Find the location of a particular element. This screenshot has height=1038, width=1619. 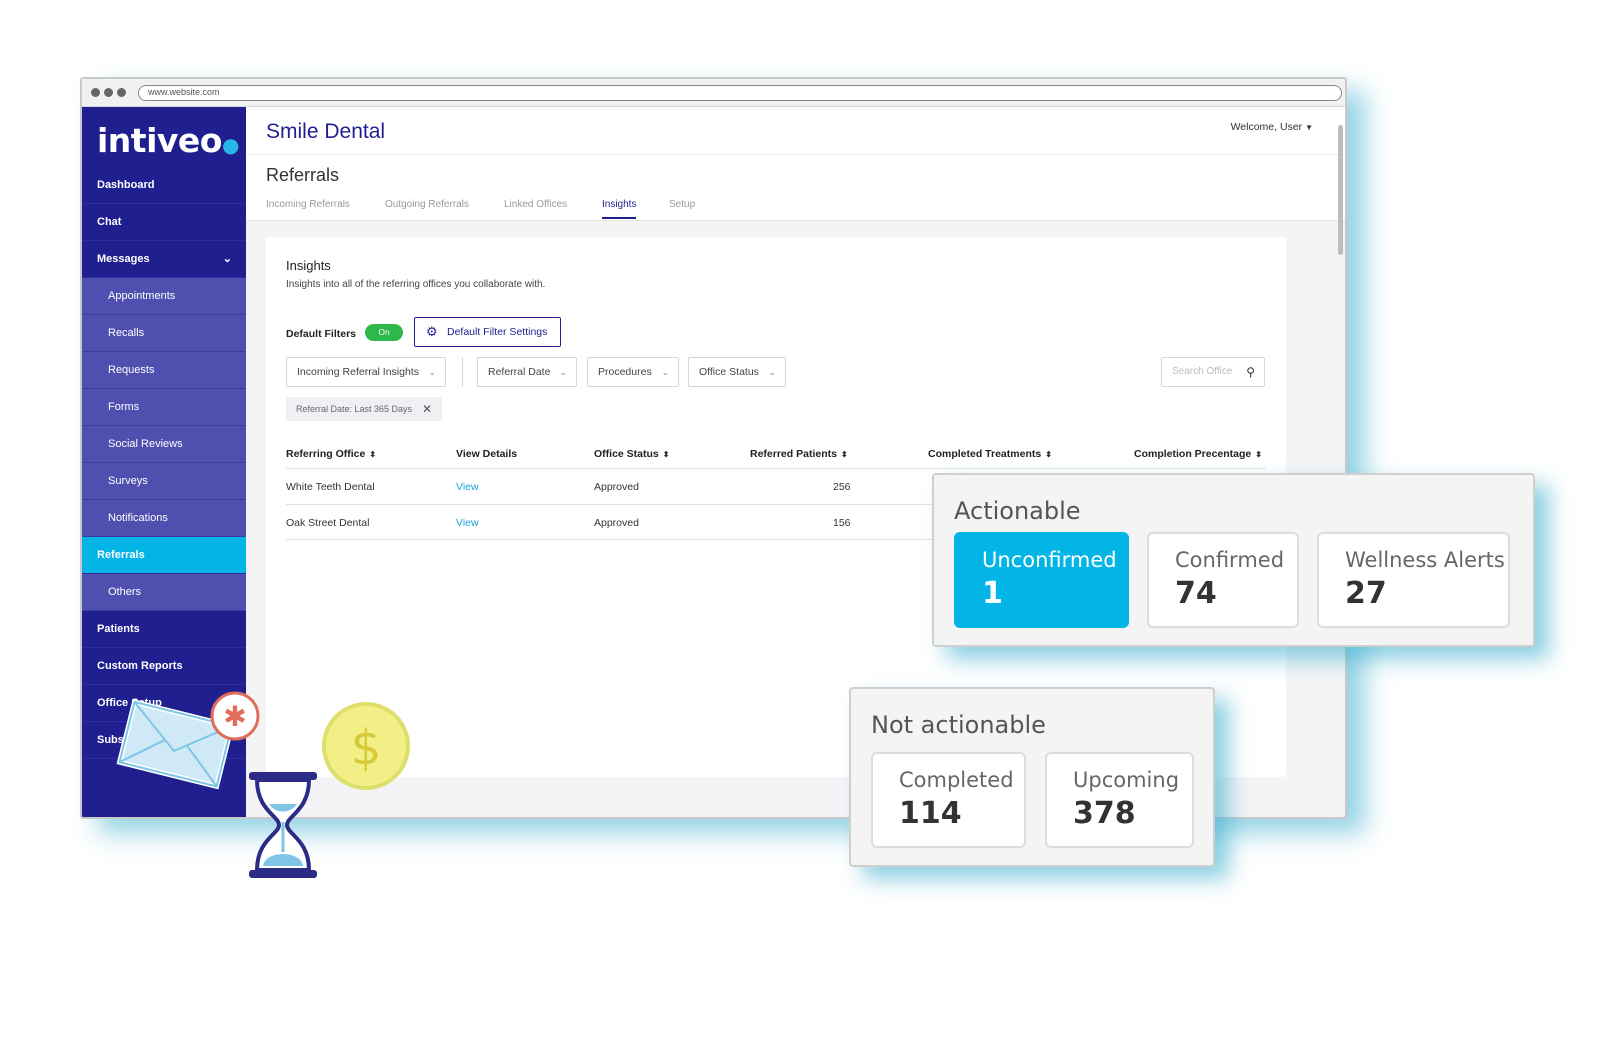

sidebar-item-label: Messages is located at coordinates (123, 259).